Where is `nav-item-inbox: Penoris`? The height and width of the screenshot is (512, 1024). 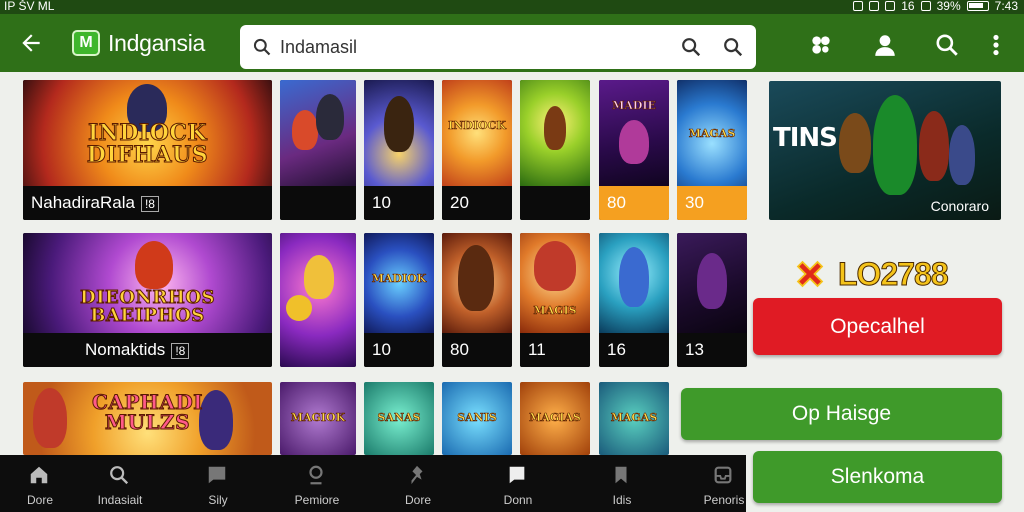 nav-item-inbox: Penoris is located at coordinates (724, 483).